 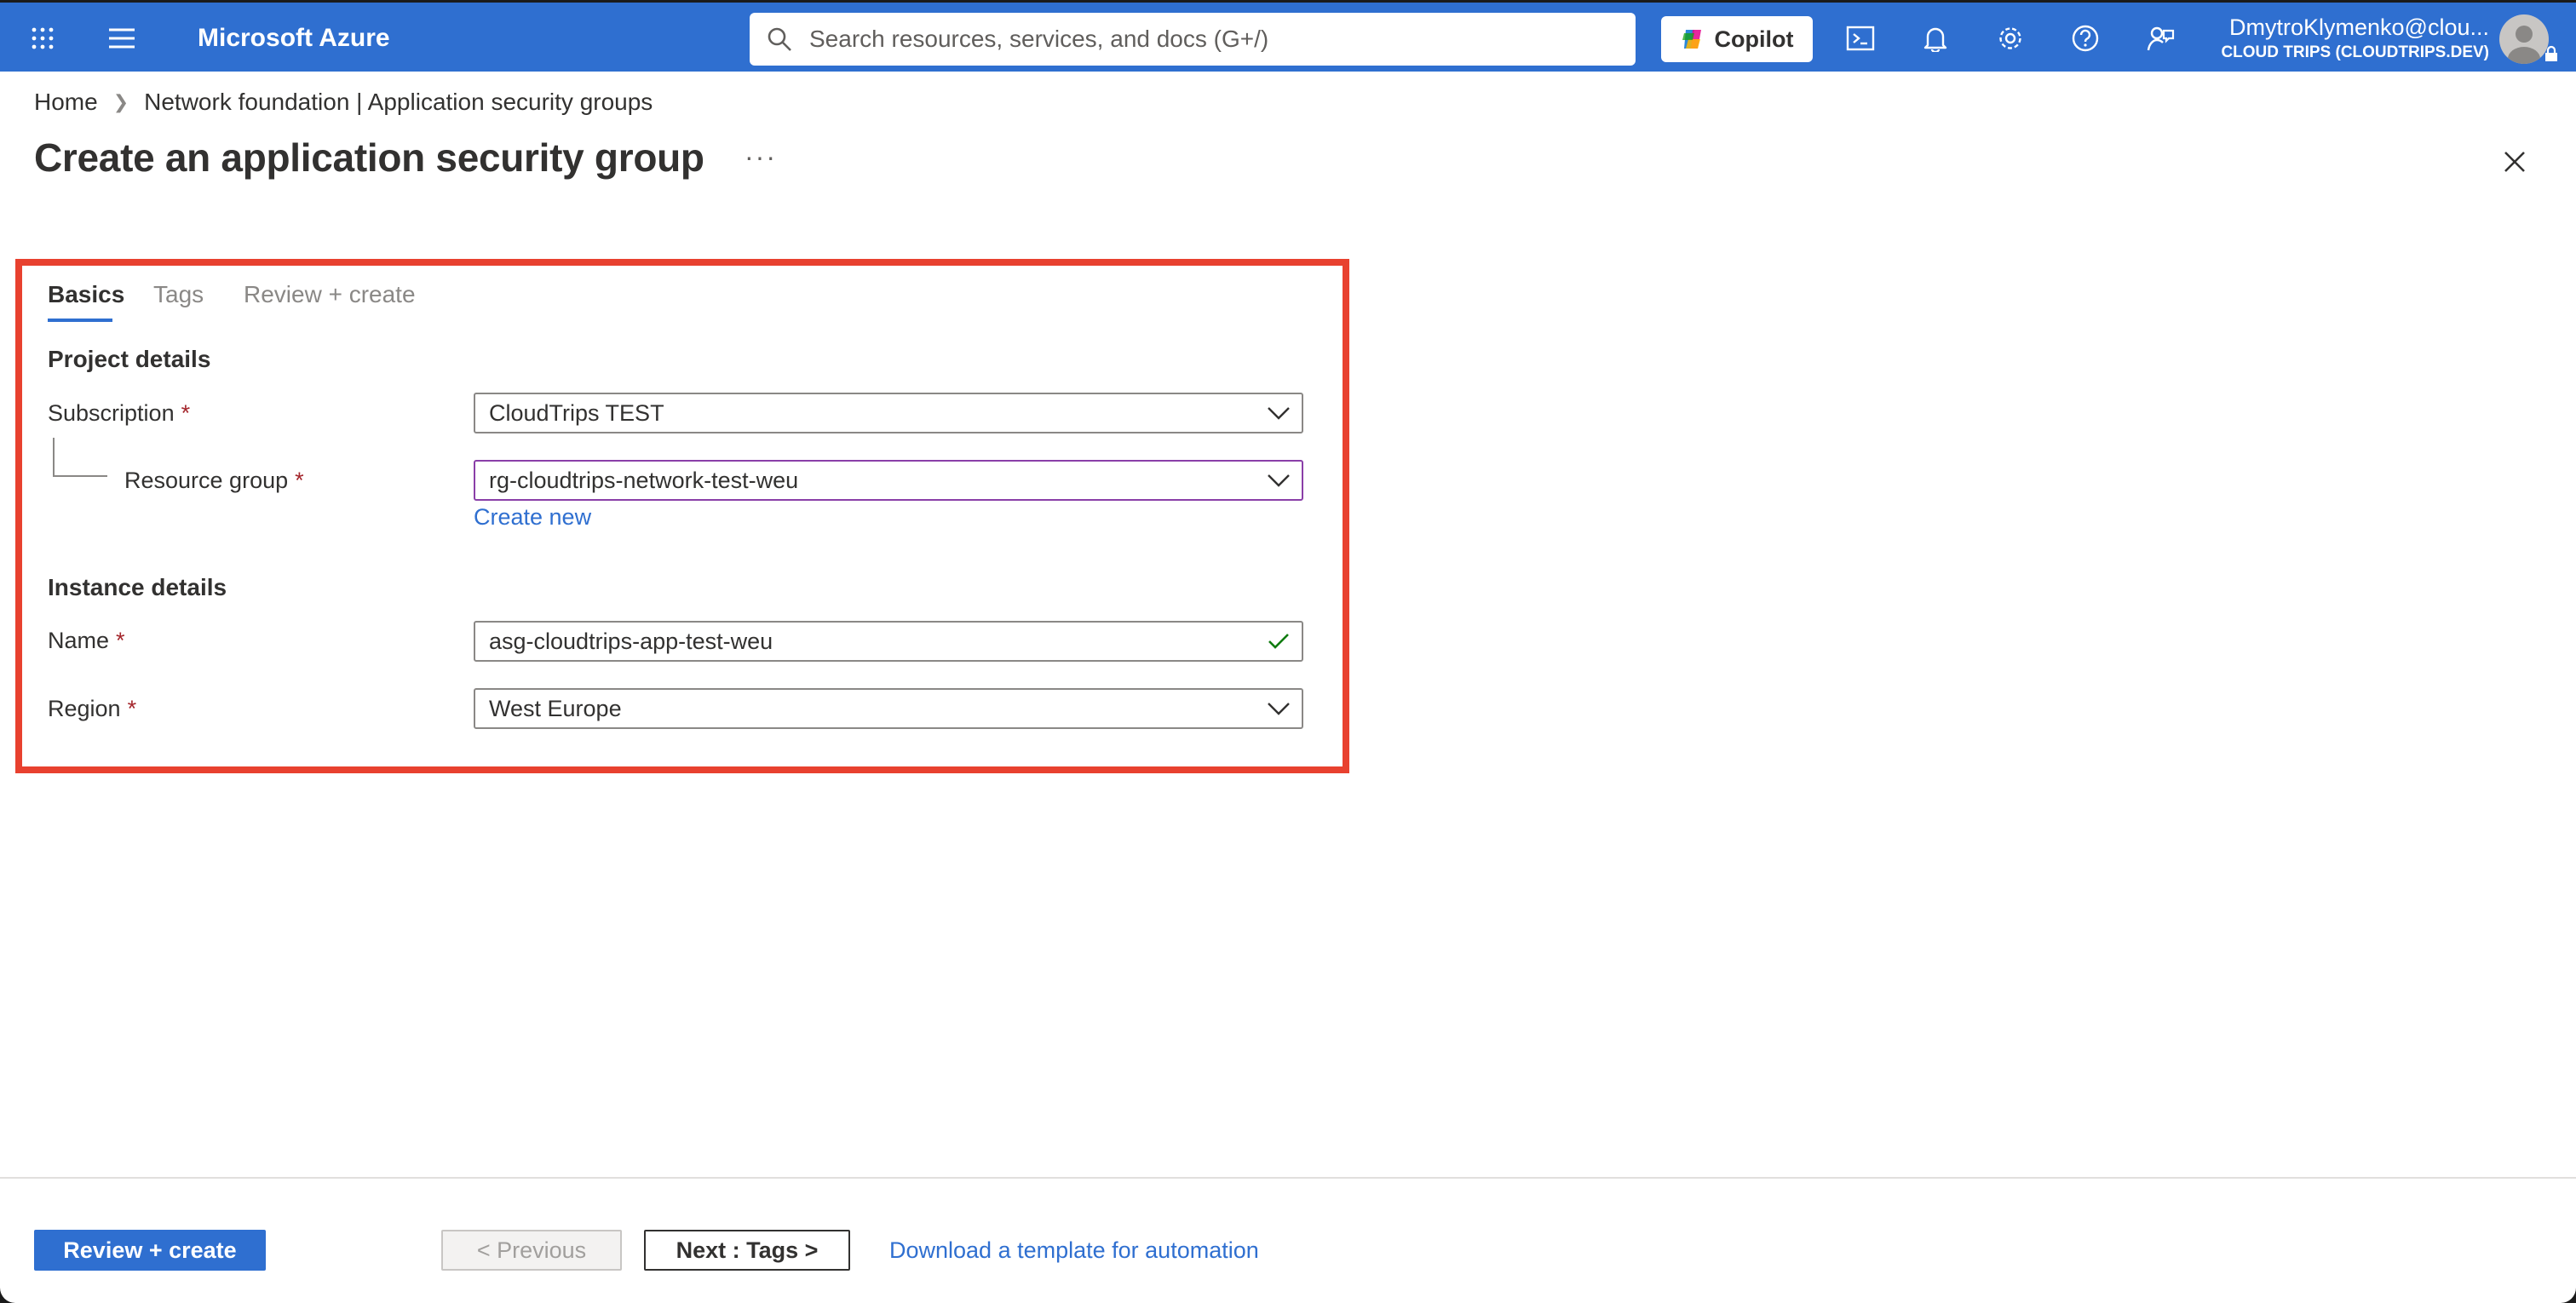 I want to click on name-value: asg-cloudtrips-app-test-weu, so click(x=631, y=641).